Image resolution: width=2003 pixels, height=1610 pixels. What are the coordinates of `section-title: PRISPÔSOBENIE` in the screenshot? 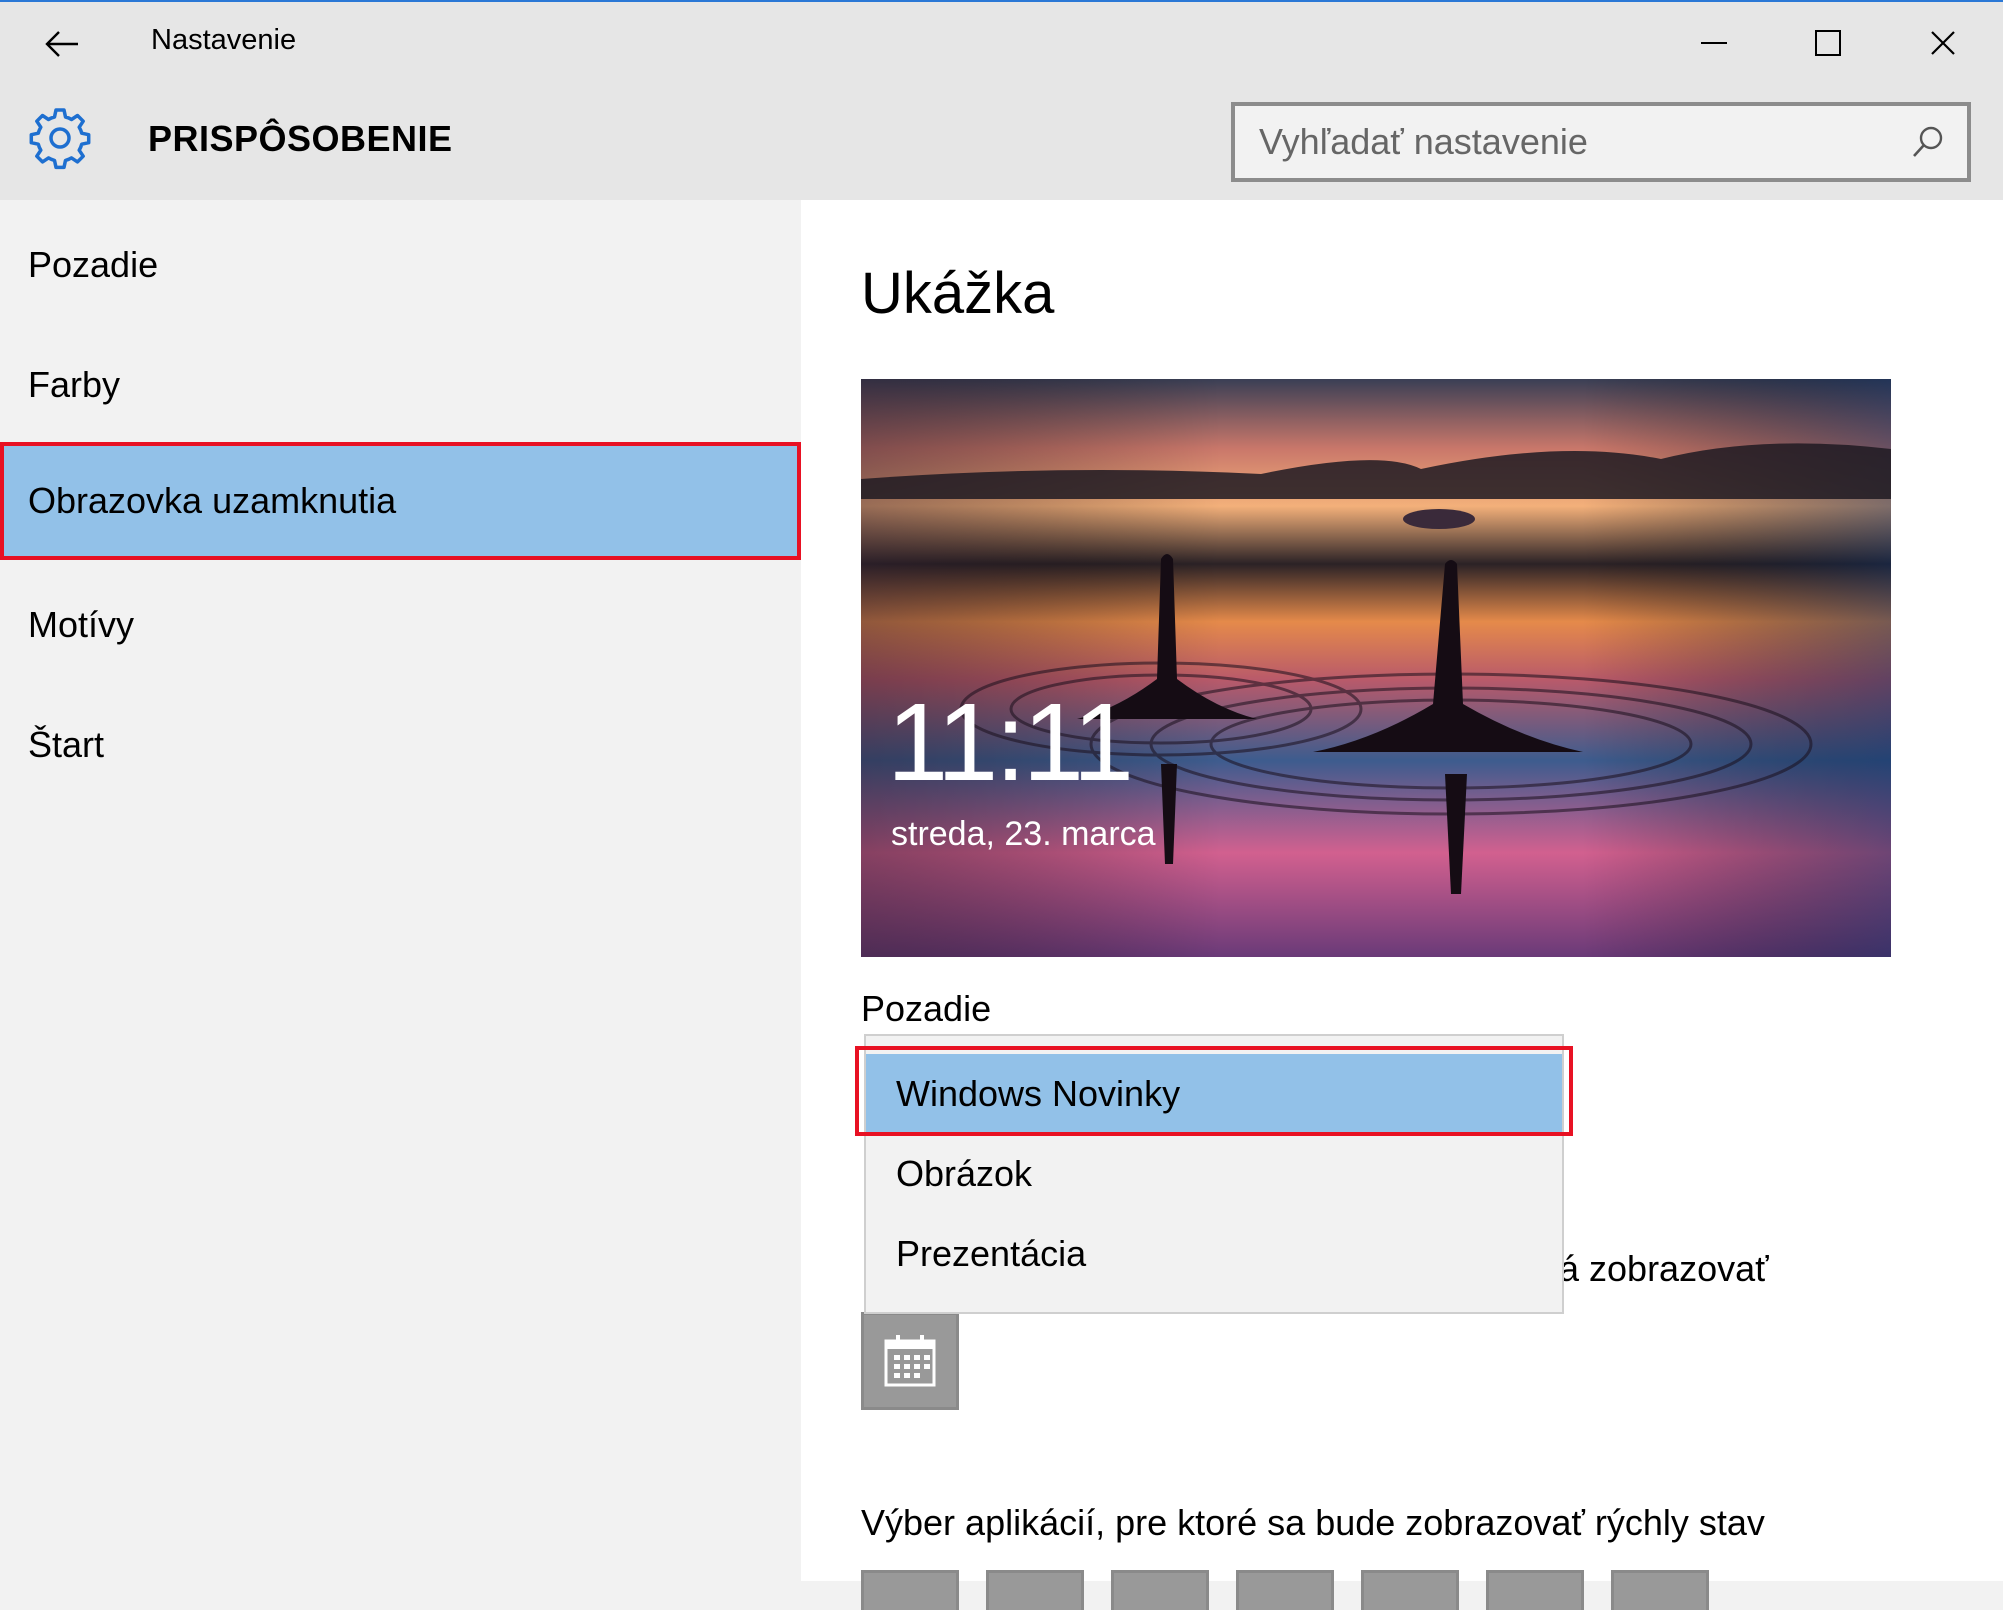 It's located at (300, 138).